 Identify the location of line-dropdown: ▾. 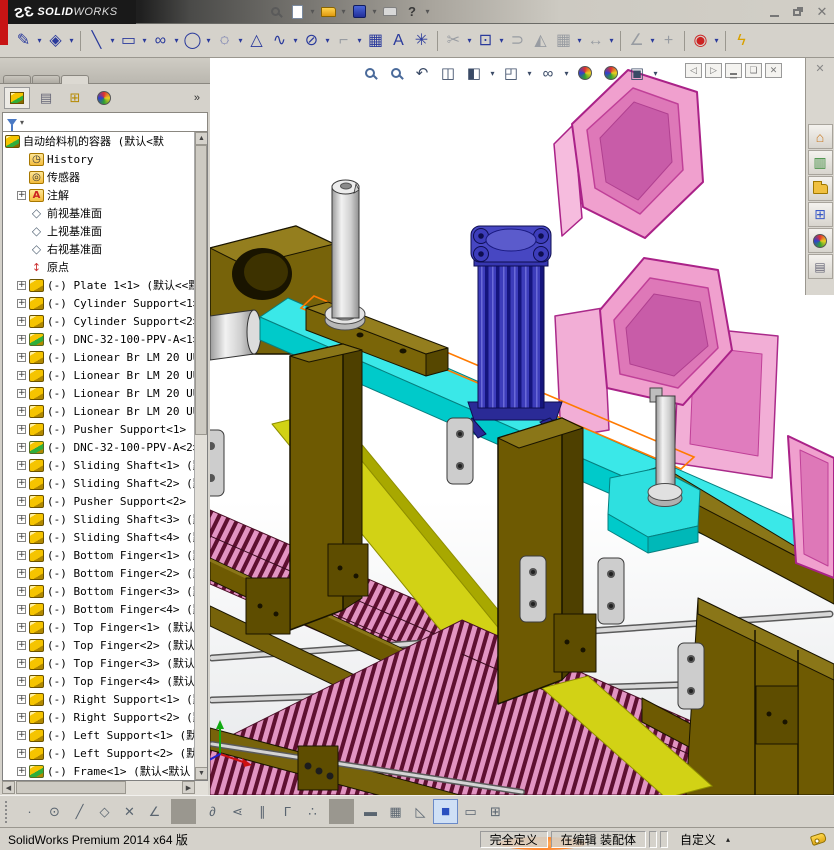
(112, 41).